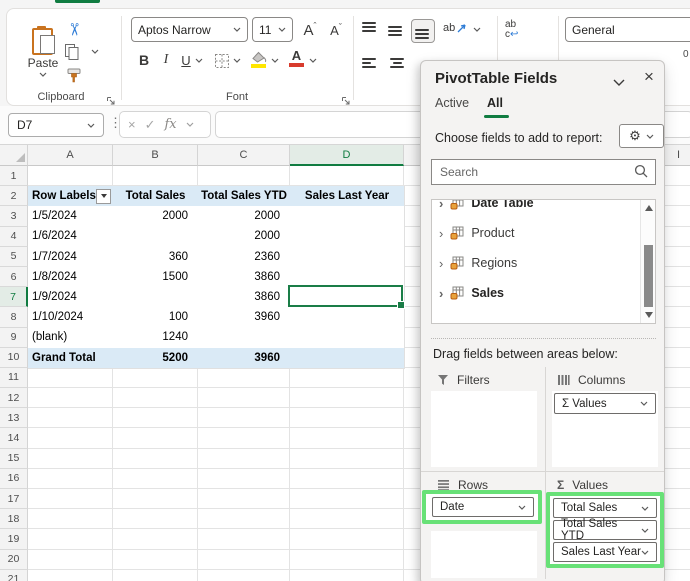  What do you see at coordinates (244, 297) in the screenshot?
I see `pivot-cell: 3860` at bounding box center [244, 297].